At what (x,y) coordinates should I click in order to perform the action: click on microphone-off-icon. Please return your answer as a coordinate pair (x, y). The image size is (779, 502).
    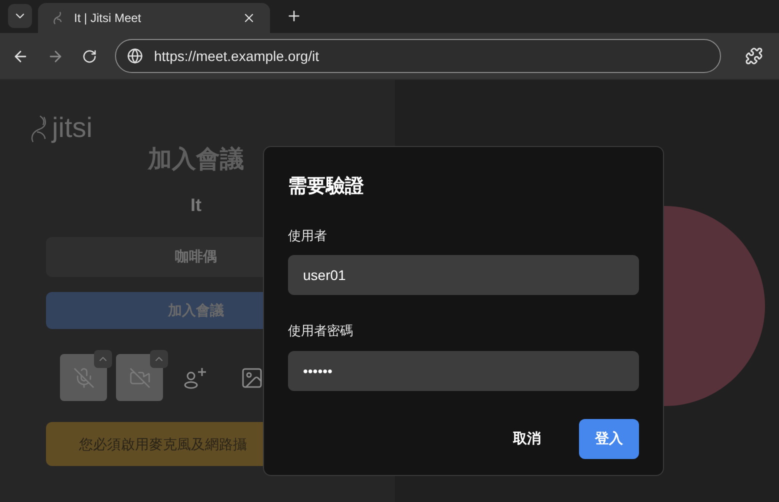
    Looking at the image, I should click on (83, 377).